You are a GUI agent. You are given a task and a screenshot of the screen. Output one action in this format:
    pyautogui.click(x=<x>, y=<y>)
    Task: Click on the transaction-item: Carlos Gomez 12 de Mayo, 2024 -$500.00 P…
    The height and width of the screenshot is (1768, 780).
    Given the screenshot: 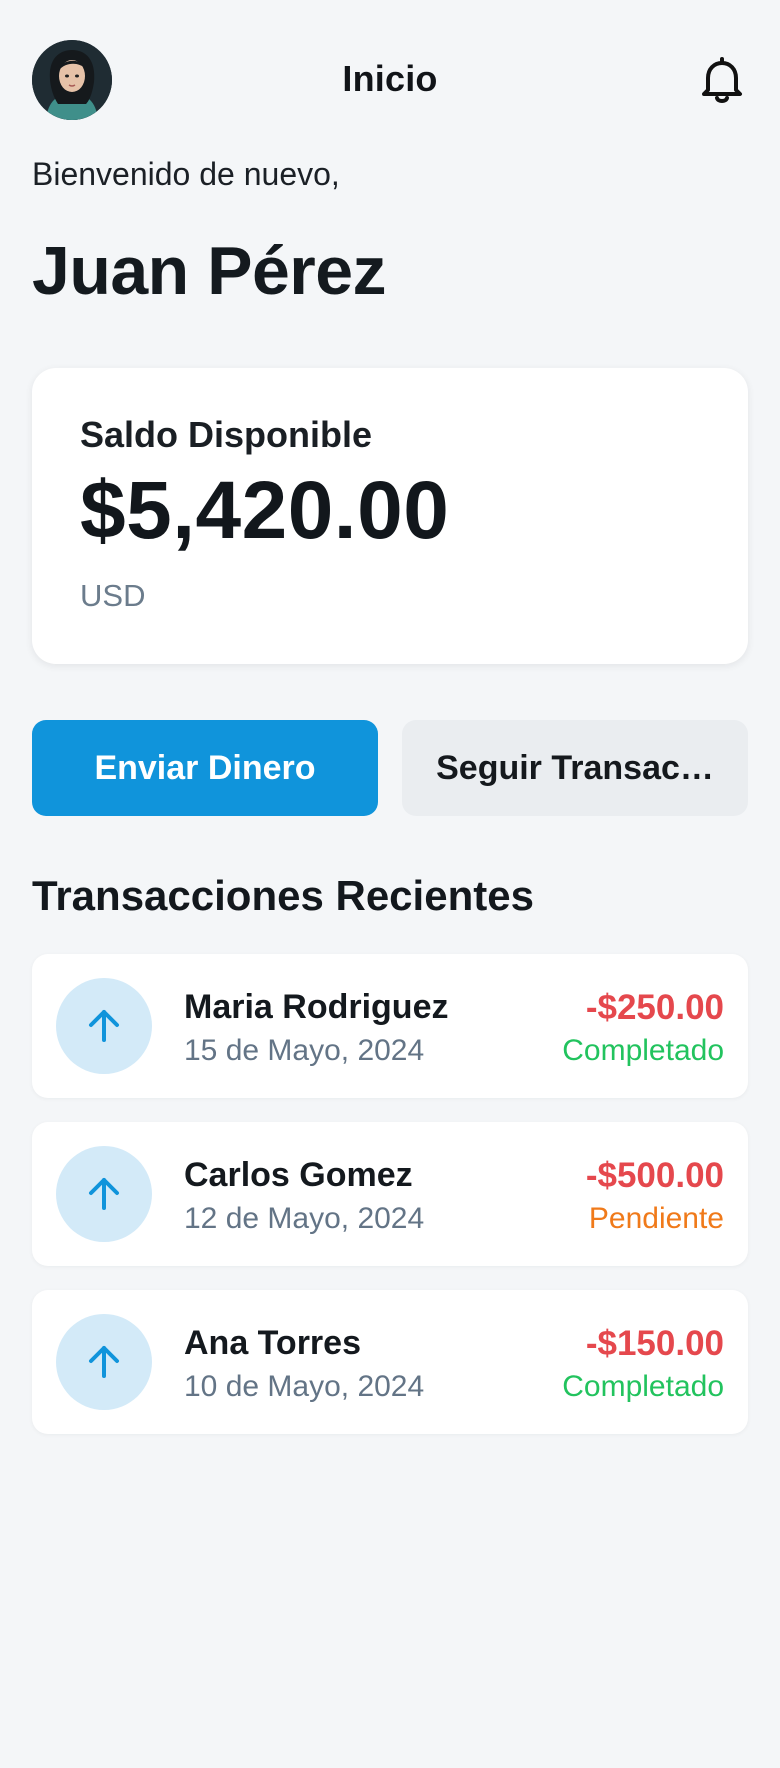 What is the action you would take?
    pyautogui.click(x=390, y=1194)
    